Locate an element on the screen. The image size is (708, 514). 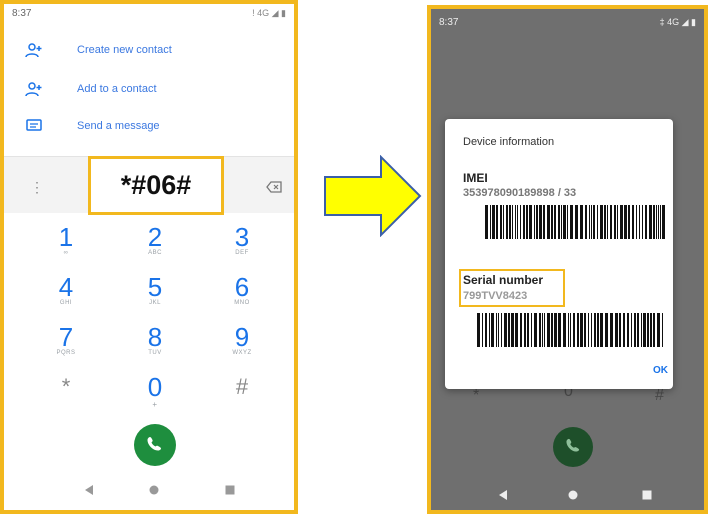
key-1: 1 ∞ is located at coordinates (66, 246).